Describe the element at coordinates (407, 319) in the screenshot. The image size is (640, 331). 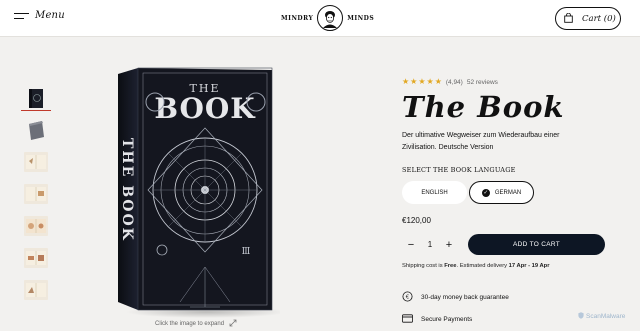
I see `credit-card-icon` at that location.